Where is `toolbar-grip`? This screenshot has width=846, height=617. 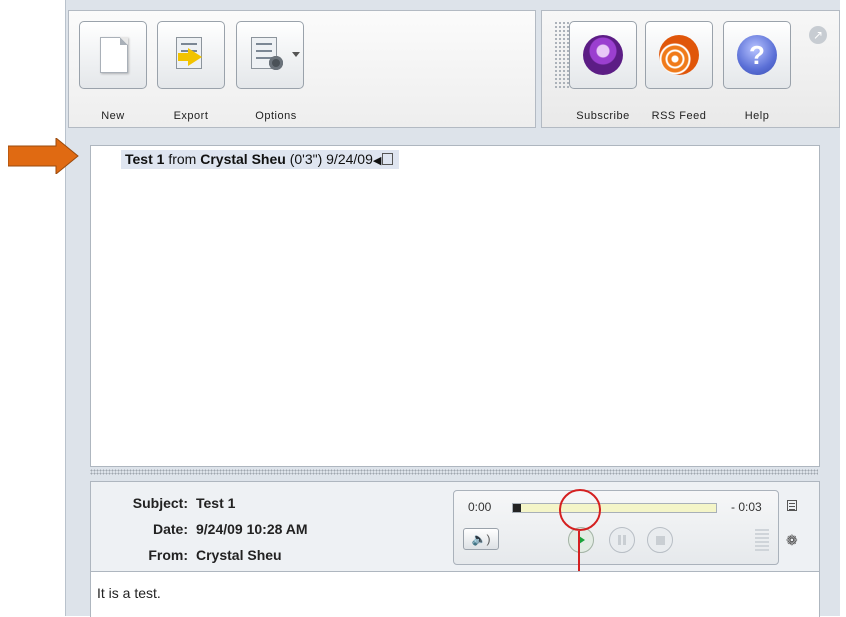 toolbar-grip is located at coordinates (562, 55).